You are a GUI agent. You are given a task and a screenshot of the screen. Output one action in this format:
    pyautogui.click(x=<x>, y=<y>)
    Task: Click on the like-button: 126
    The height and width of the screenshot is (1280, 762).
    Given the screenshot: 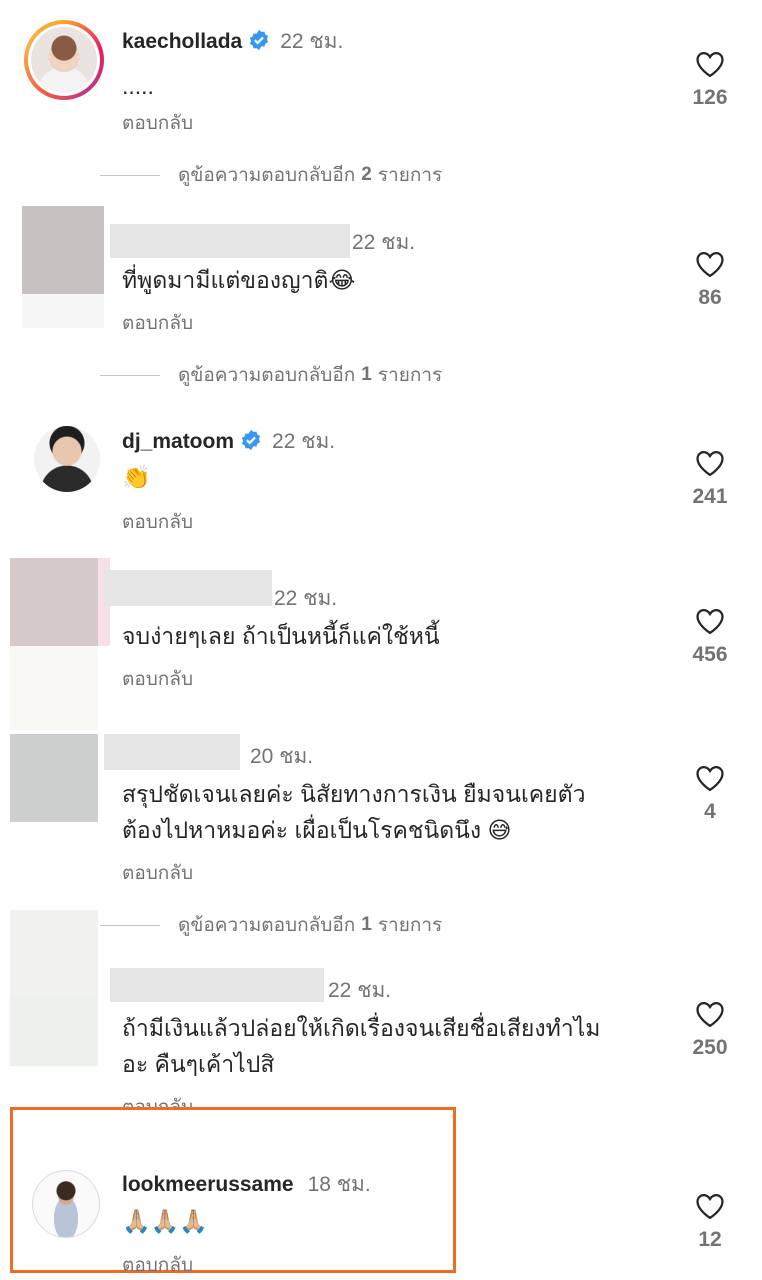 What is the action you would take?
    pyautogui.click(x=710, y=80)
    